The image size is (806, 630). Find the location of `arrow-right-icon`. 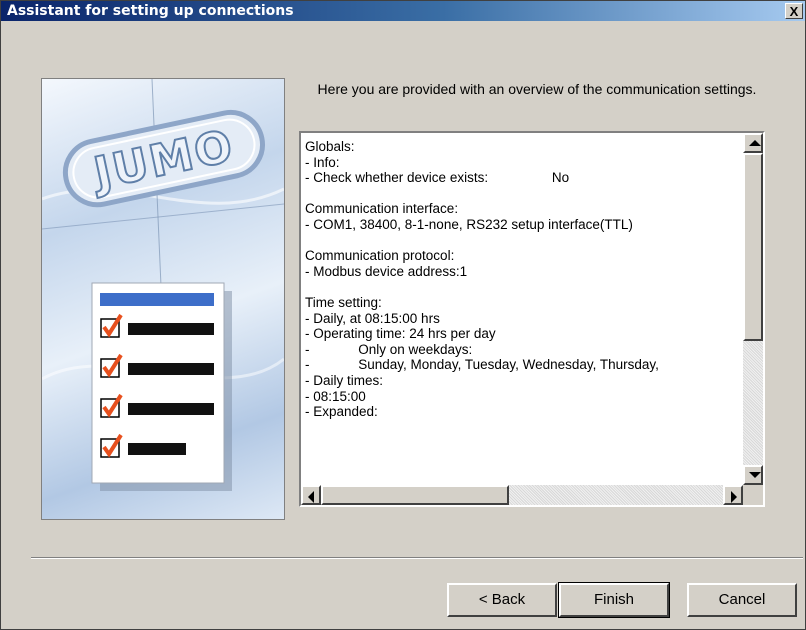

arrow-right-icon is located at coordinates (734, 497).